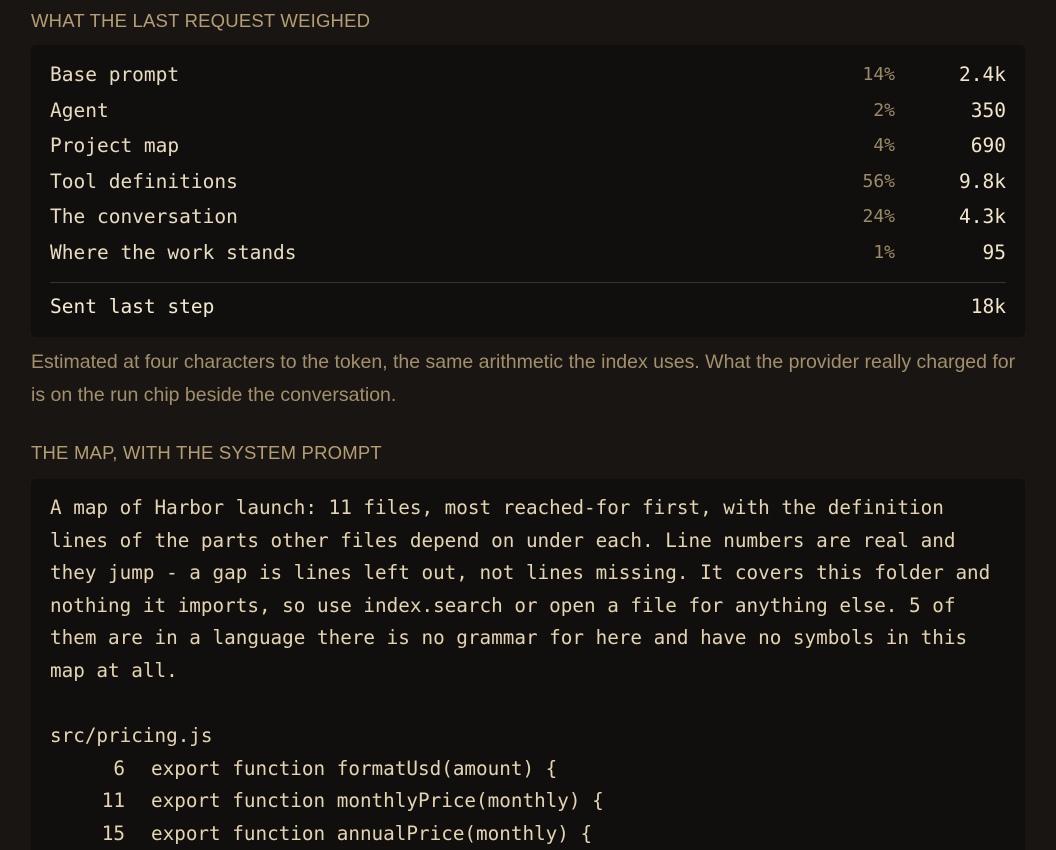 The width and height of the screenshot is (1056, 850). What do you see at coordinates (201, 20) in the screenshot?
I see `section-title-request-weight: WHAT THE LAST REQUEST WEIGHED` at bounding box center [201, 20].